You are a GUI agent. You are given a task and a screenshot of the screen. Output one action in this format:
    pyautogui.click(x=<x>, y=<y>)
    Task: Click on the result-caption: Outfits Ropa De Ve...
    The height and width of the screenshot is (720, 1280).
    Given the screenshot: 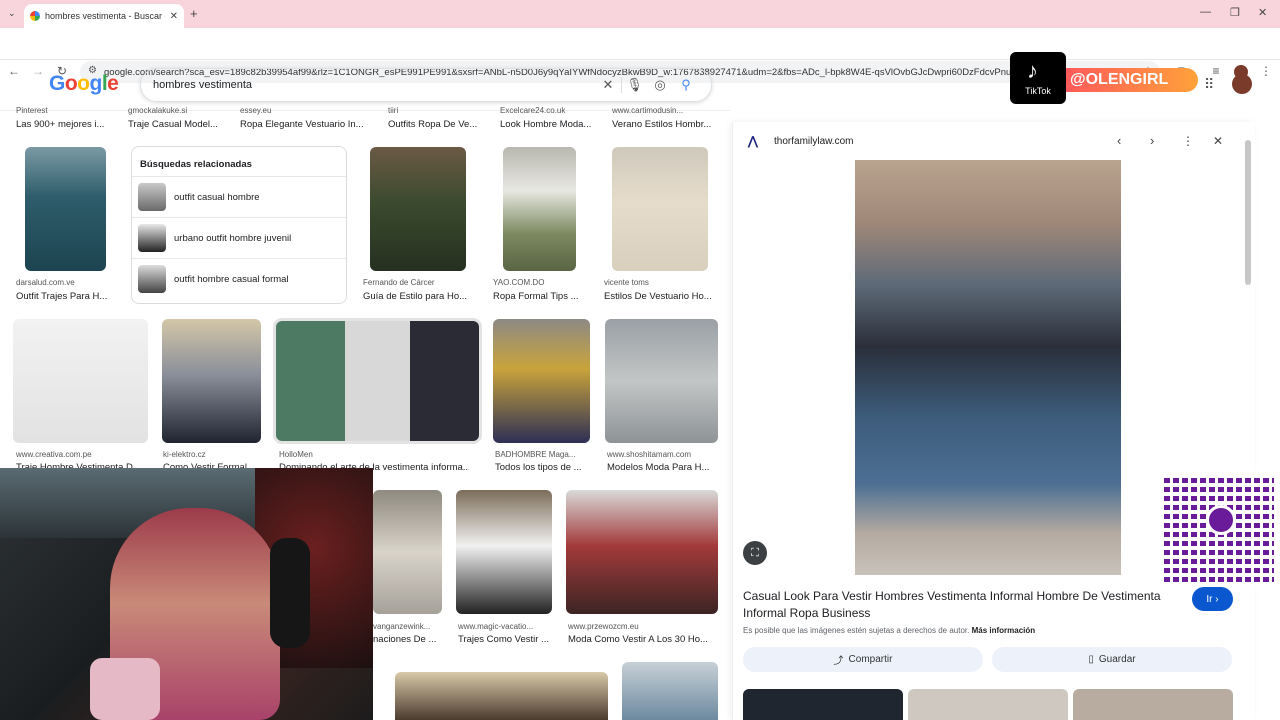 What is the action you would take?
    pyautogui.click(x=435, y=124)
    